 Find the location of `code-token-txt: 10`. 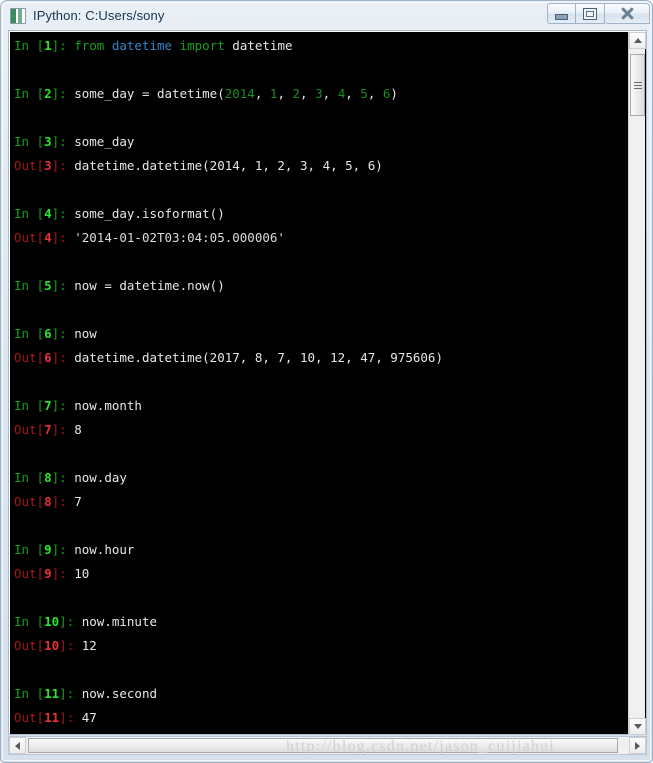

code-token-txt: 10 is located at coordinates (82, 573).